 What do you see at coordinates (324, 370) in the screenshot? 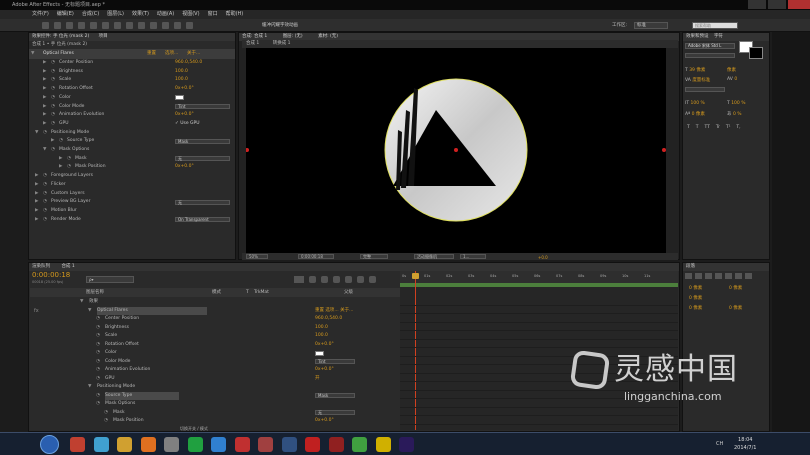
I see `timeline-property-value: 0x+0.0°` at bounding box center [324, 370].